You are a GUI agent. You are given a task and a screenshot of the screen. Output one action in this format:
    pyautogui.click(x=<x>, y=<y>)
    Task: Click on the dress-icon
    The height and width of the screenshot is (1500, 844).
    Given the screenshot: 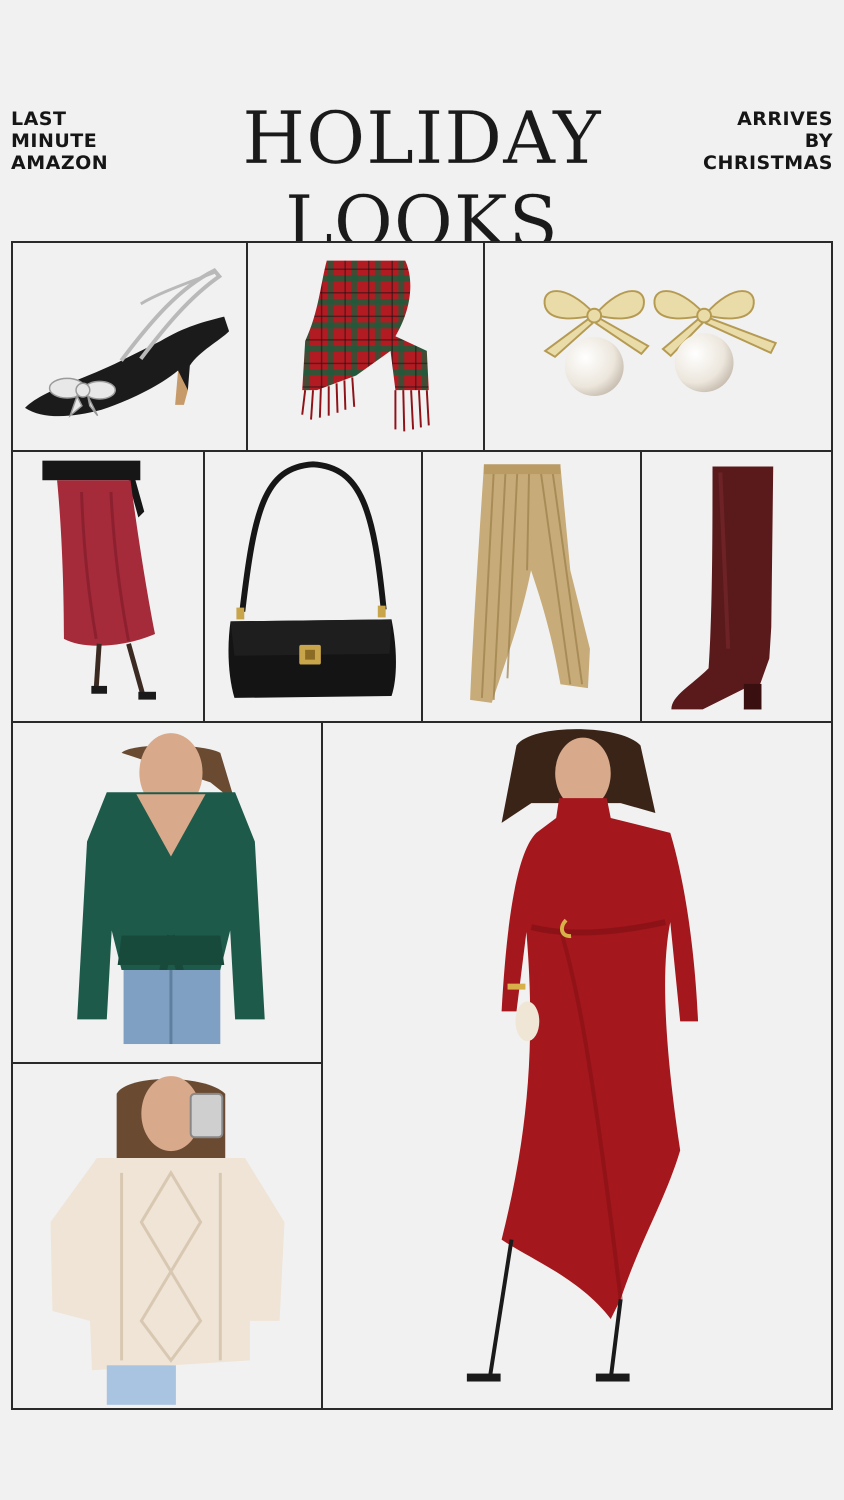 What is the action you would take?
    pyautogui.click(x=582, y=1055)
    